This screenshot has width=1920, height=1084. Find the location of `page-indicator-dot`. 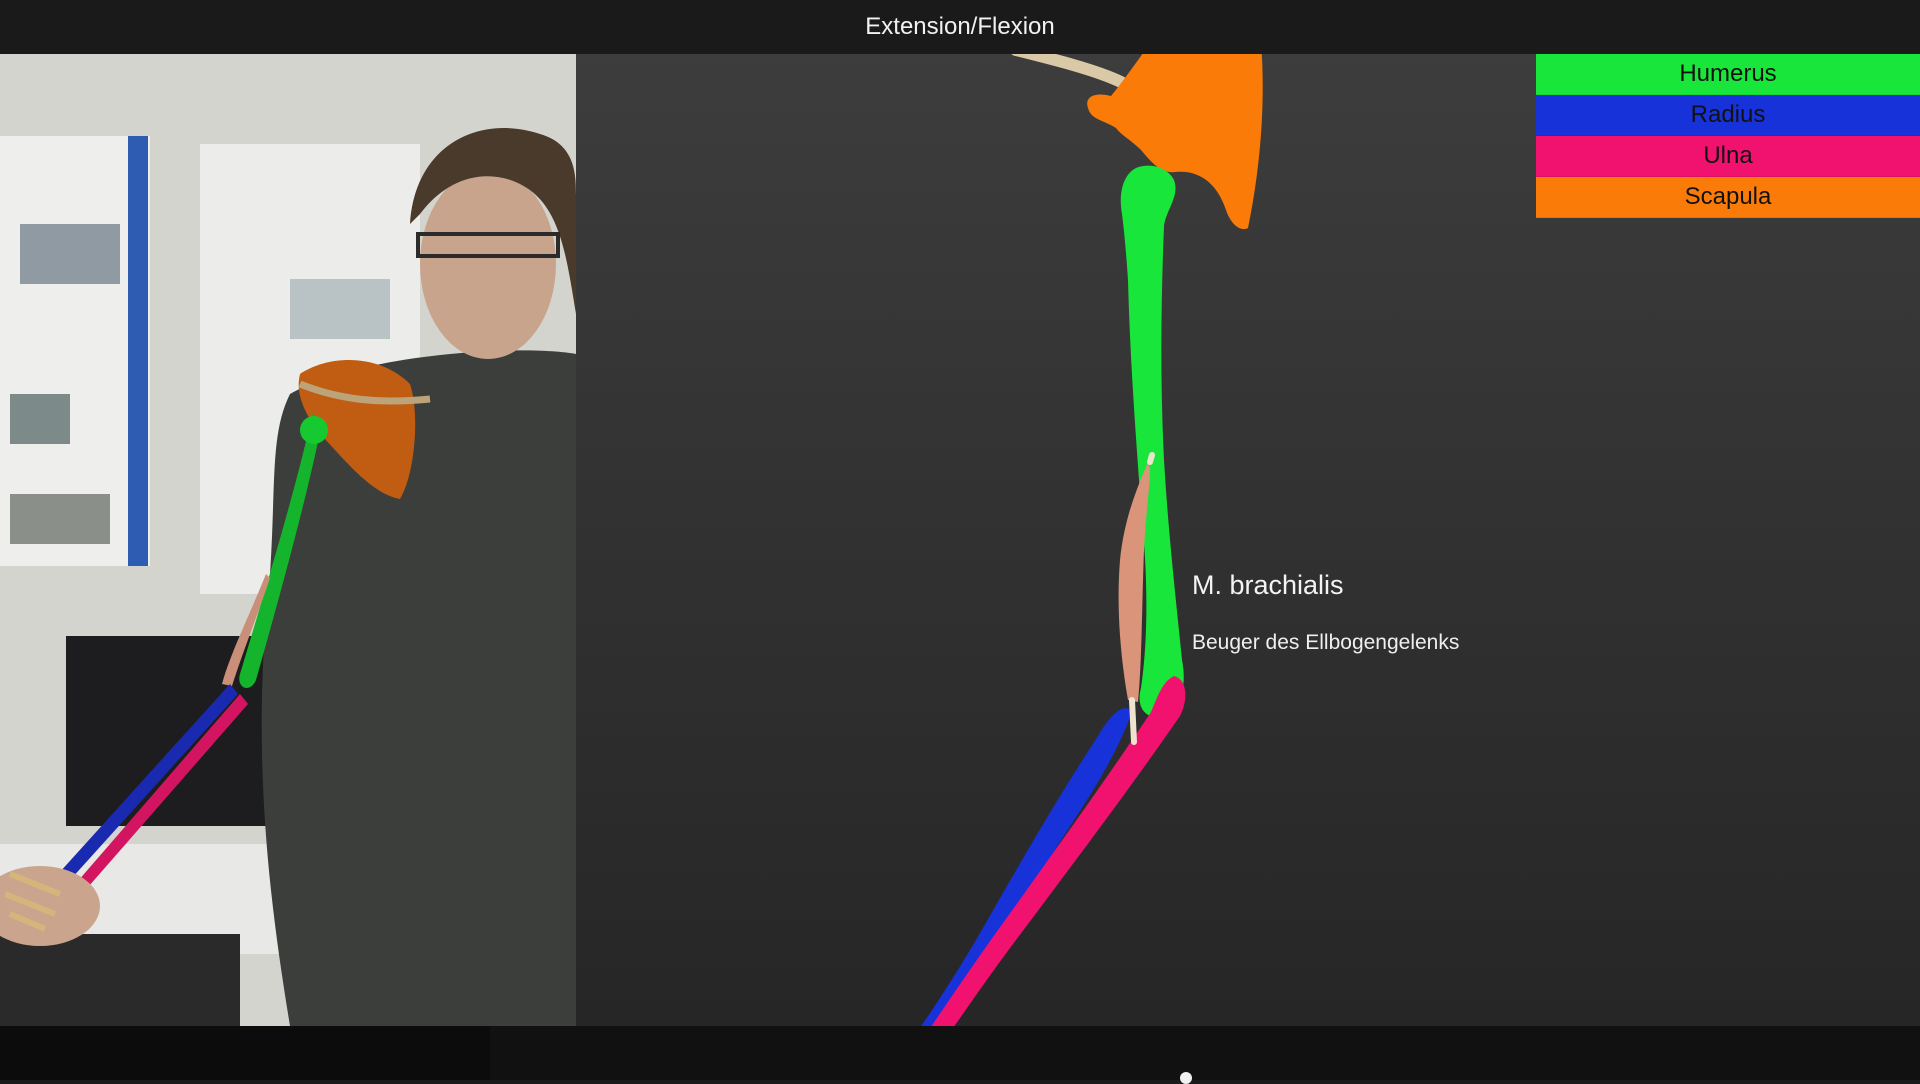

page-indicator-dot is located at coordinates (1186, 1078).